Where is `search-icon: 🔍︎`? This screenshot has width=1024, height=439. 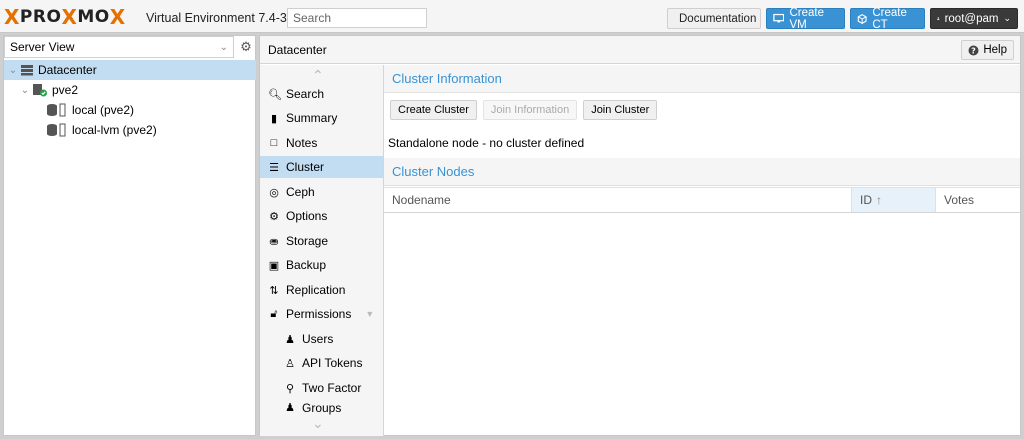
search-icon: 🔍︎ is located at coordinates (275, 94).